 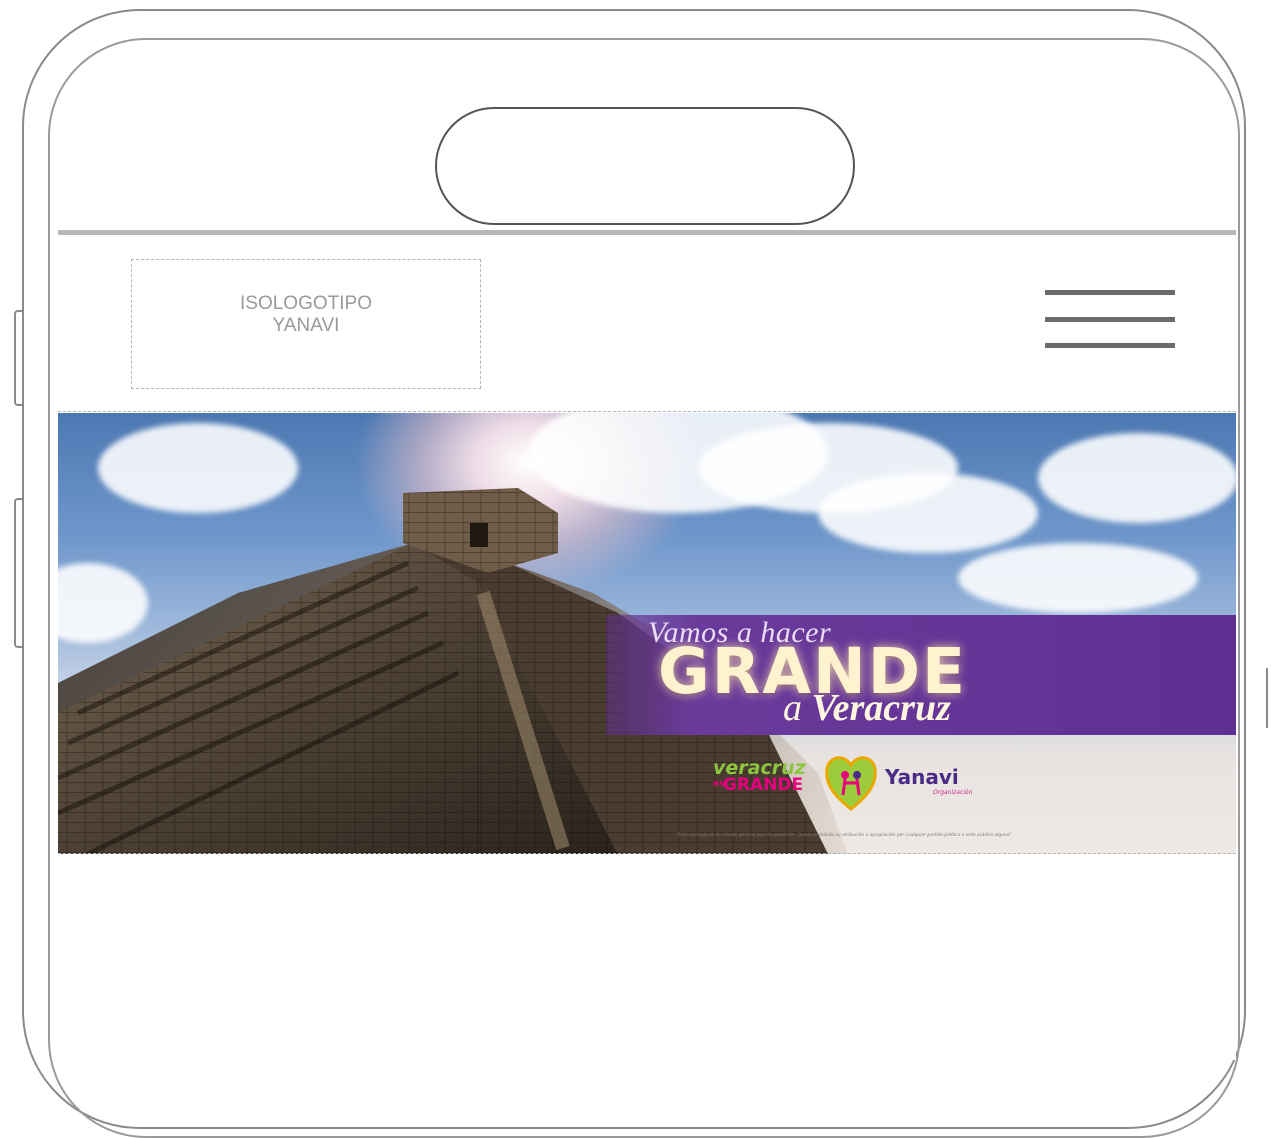 I want to click on yanavi-logo-subtitle: Organización, so click(x=953, y=792).